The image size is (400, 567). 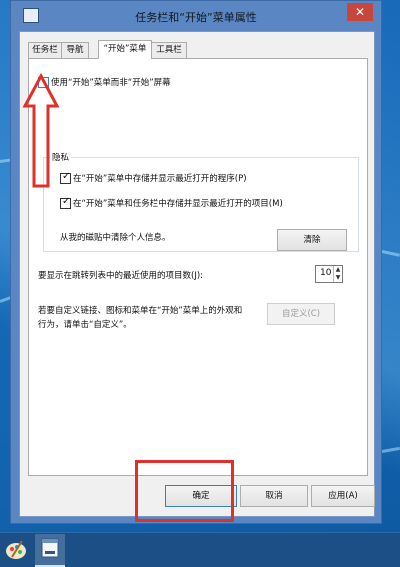 I want to click on window-title: 任务栏和“开始”菜单属性, so click(x=196, y=17).